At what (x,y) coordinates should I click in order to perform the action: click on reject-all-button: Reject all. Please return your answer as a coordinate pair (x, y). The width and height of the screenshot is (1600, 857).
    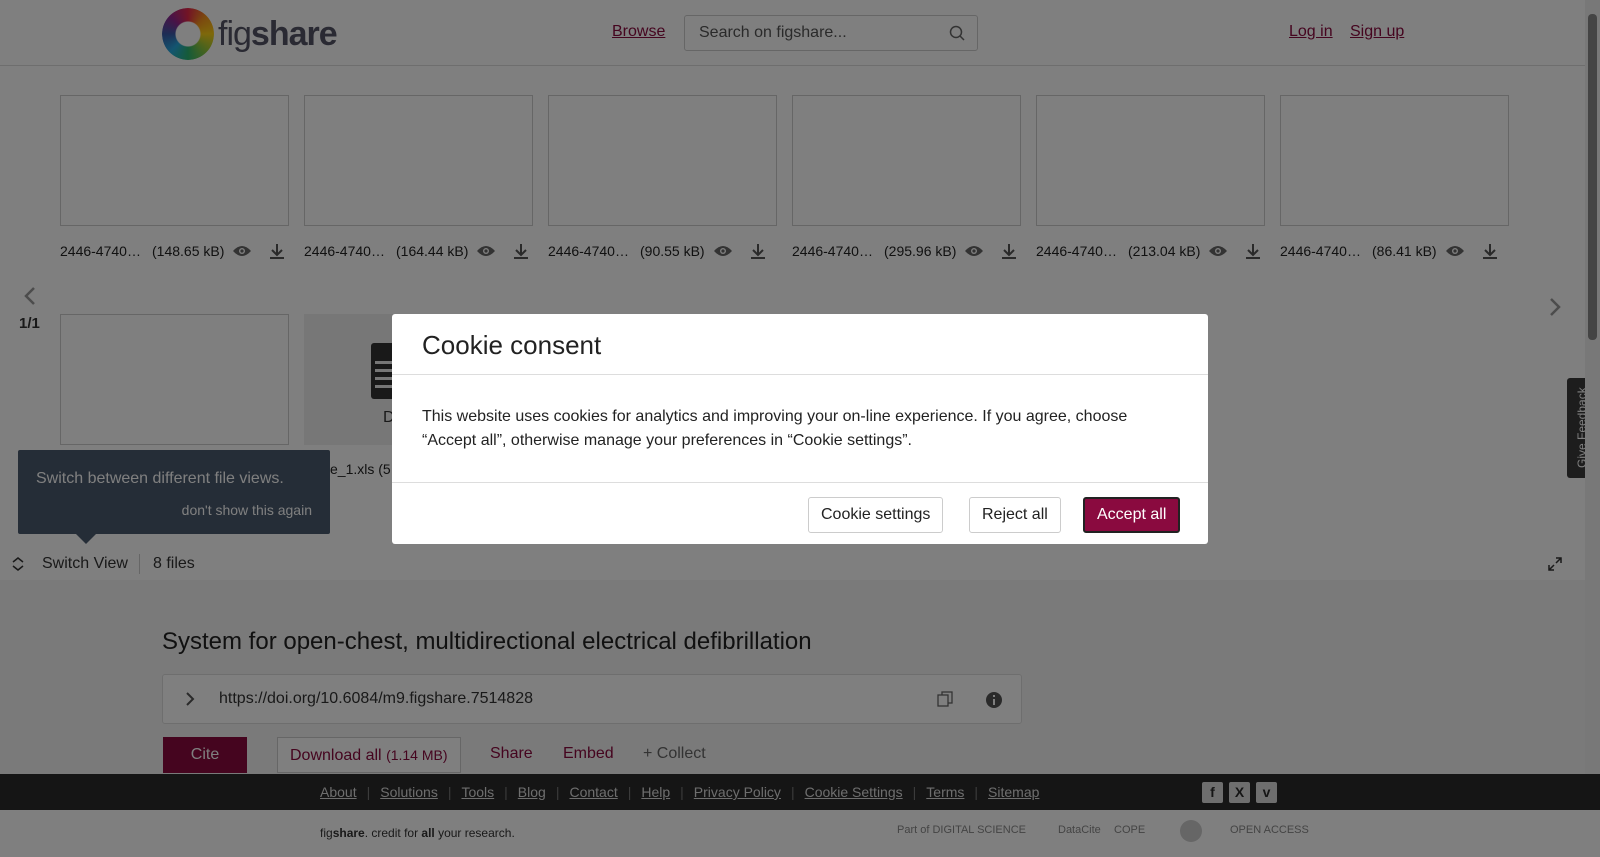
    Looking at the image, I should click on (1015, 515).